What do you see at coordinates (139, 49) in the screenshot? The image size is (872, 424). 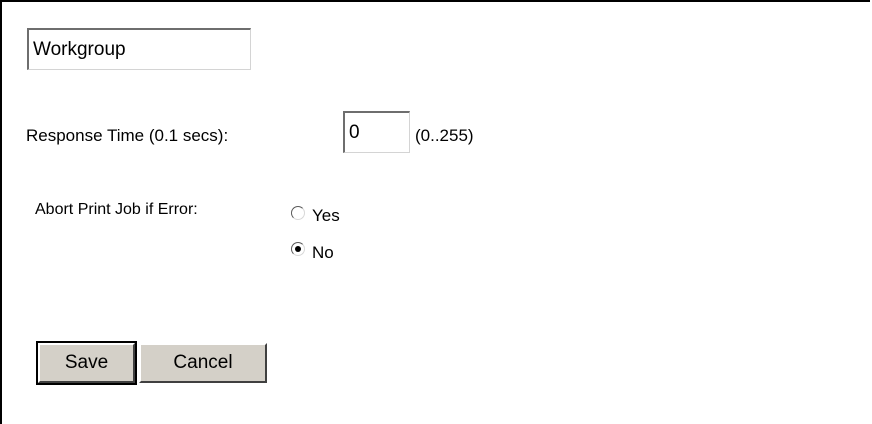 I see `workgroup-input` at bounding box center [139, 49].